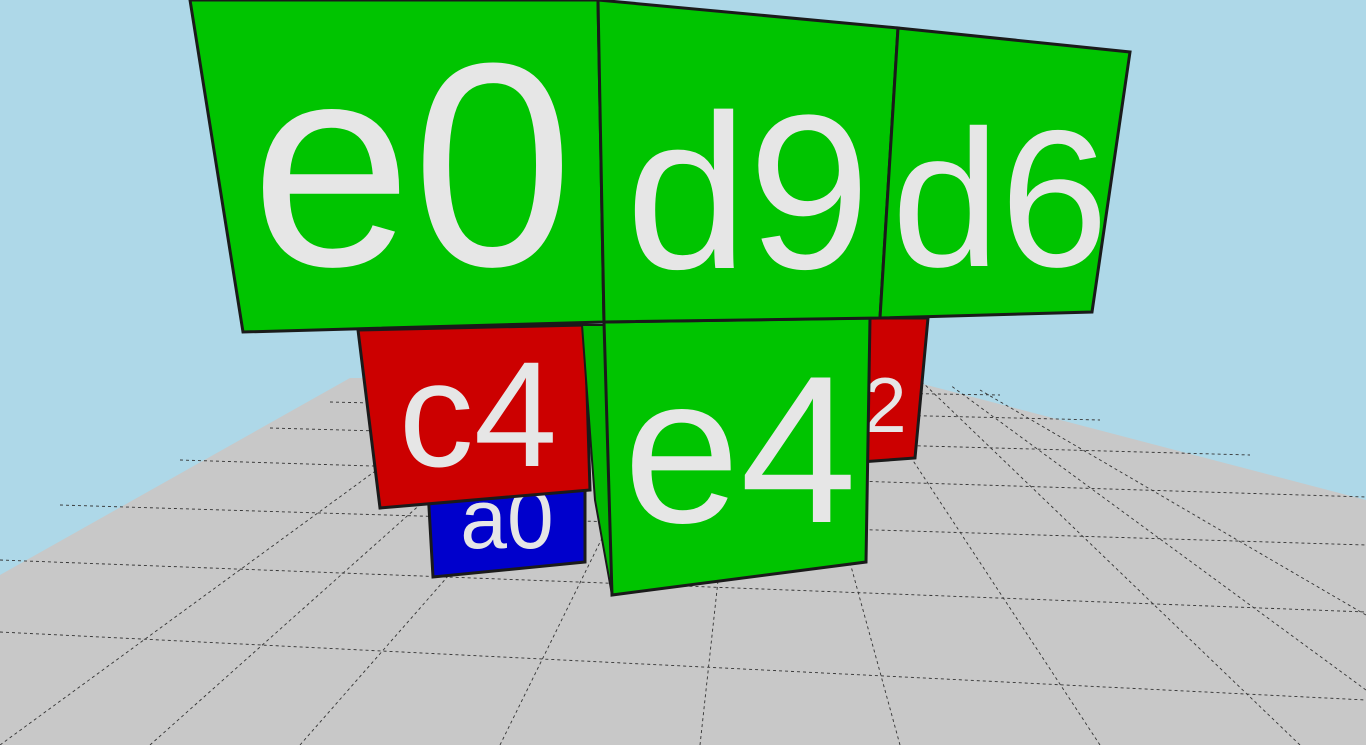 This screenshot has width=1366, height=745. What do you see at coordinates (748, 192) in the screenshot?
I see `block-d9-label: d9` at bounding box center [748, 192].